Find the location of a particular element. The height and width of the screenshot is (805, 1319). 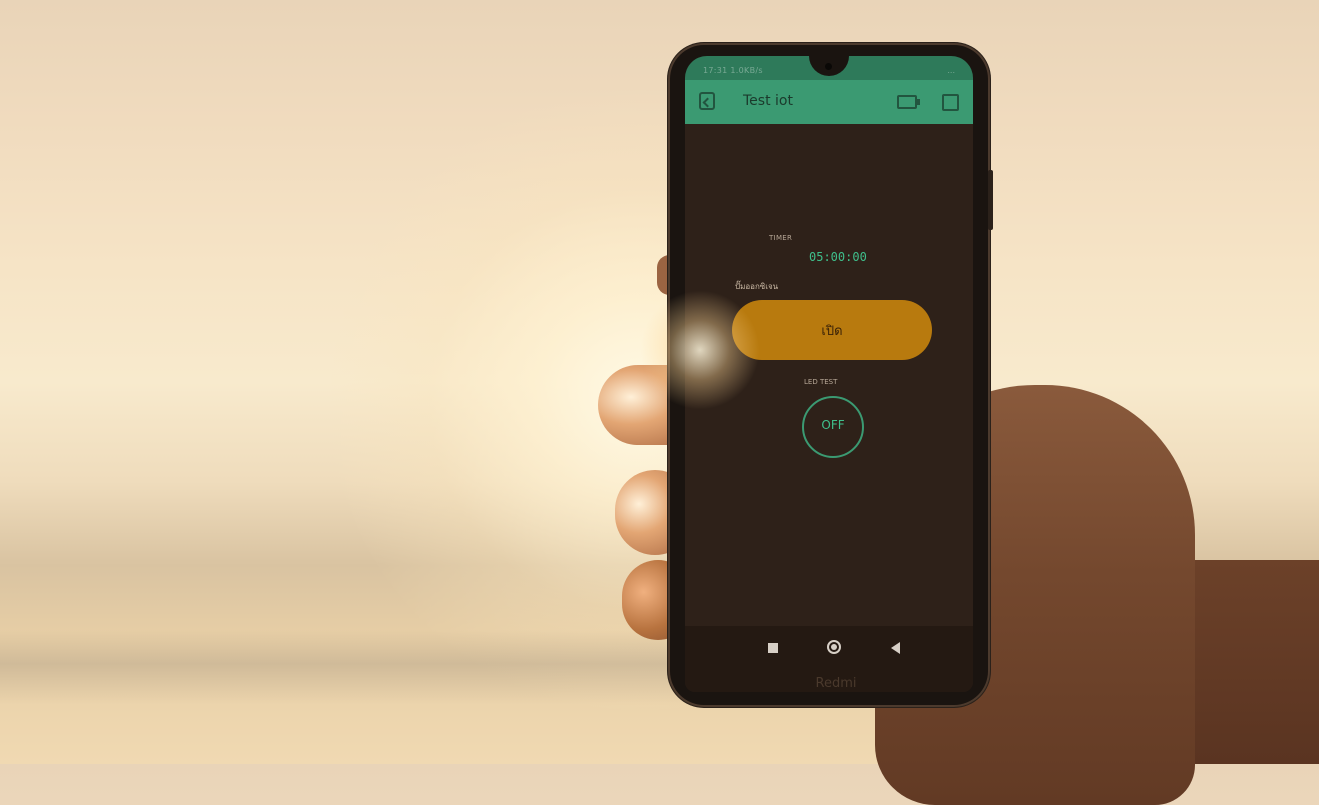

led-toggle-button: OFF is located at coordinates (833, 427).